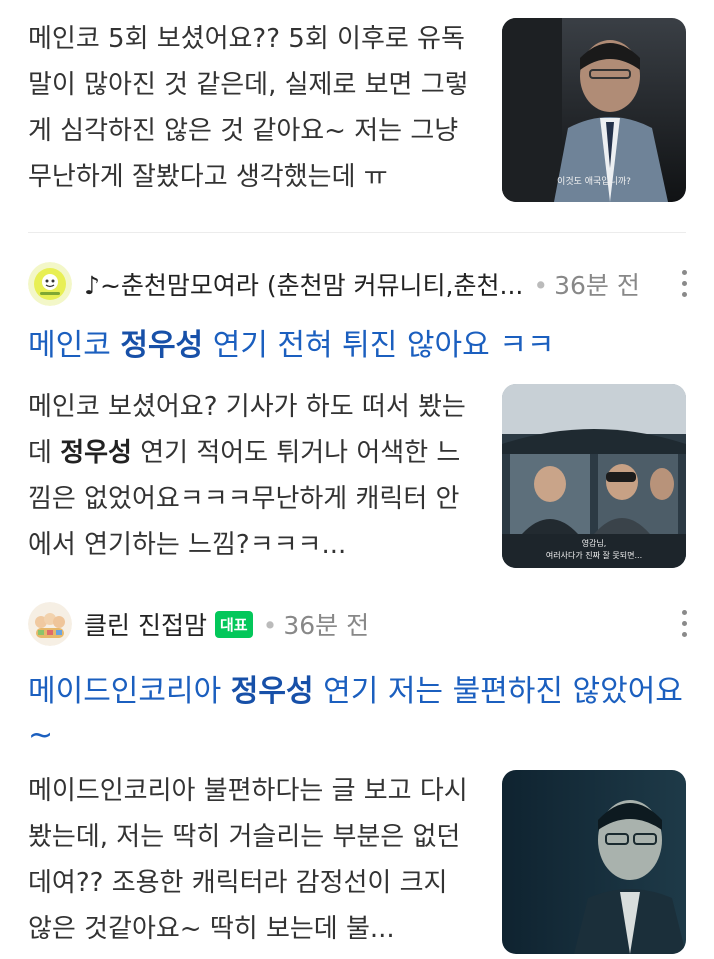  What do you see at coordinates (594, 181) in the screenshot?
I see `thumbnail-caption: 이것도 애국입니까?` at bounding box center [594, 181].